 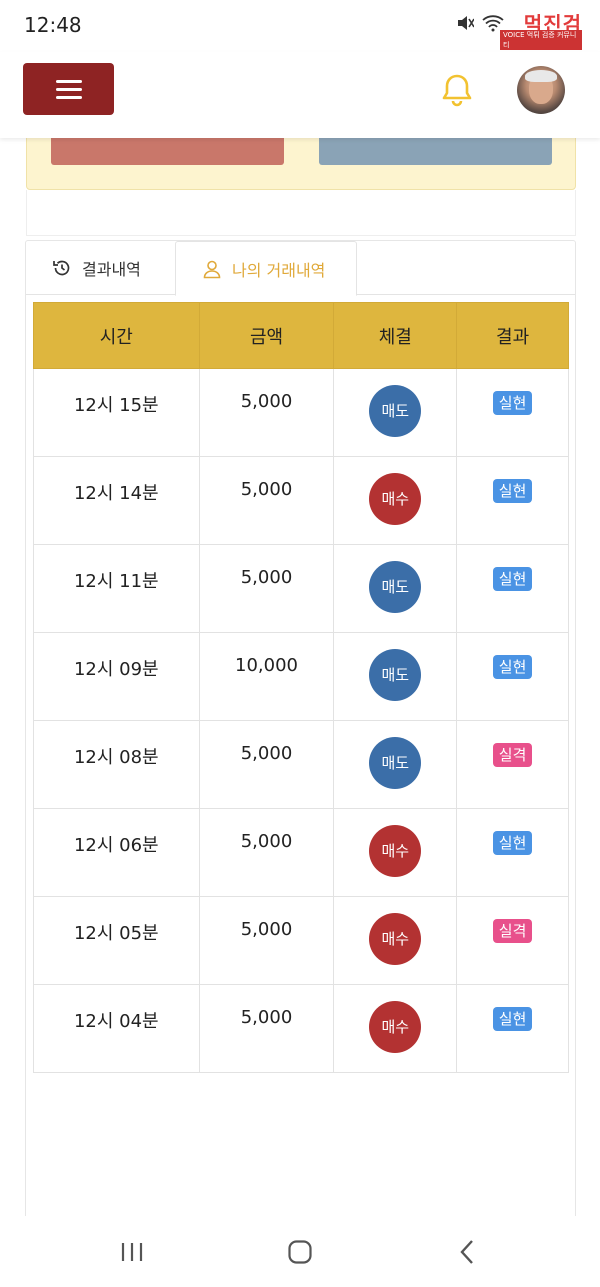 I want to click on cell-time: 12시 14분, so click(x=116, y=500).